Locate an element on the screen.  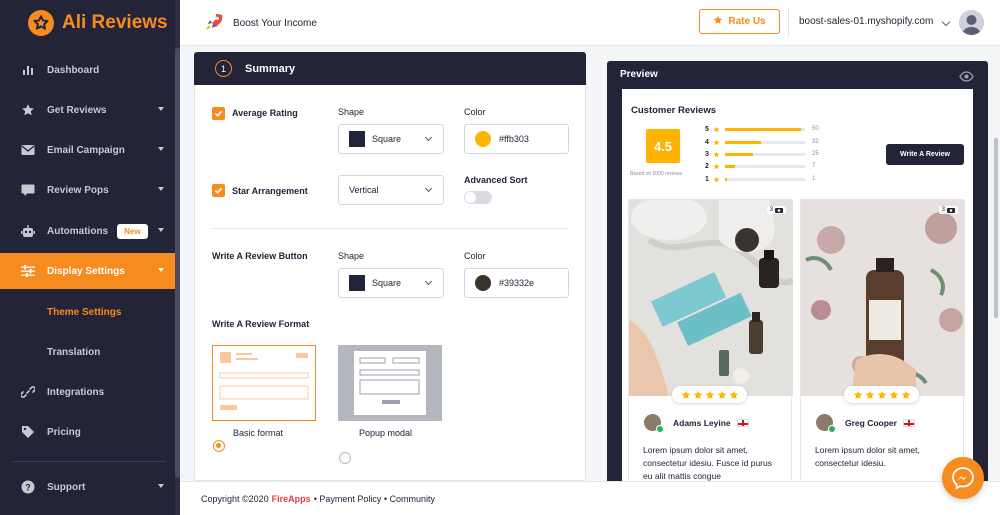
sidebar-item-review-pops: Review Pops is located at coordinates (87, 190).